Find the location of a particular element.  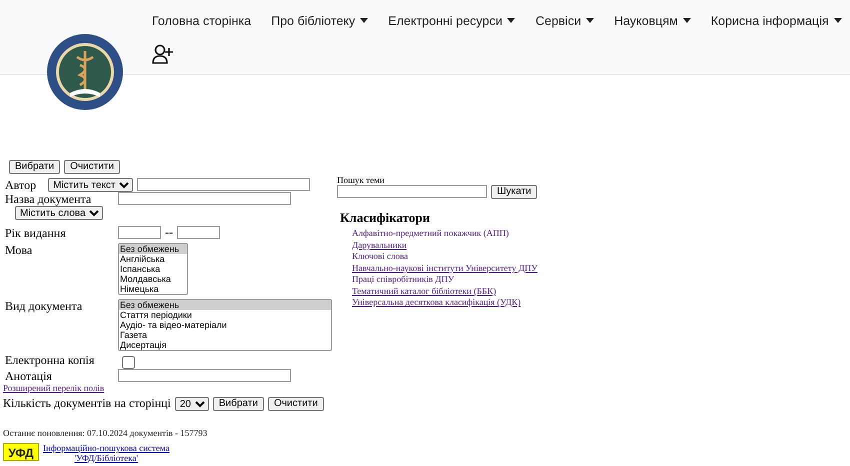

system-link: 'УФД/Бібліотека' is located at coordinates (106, 458).